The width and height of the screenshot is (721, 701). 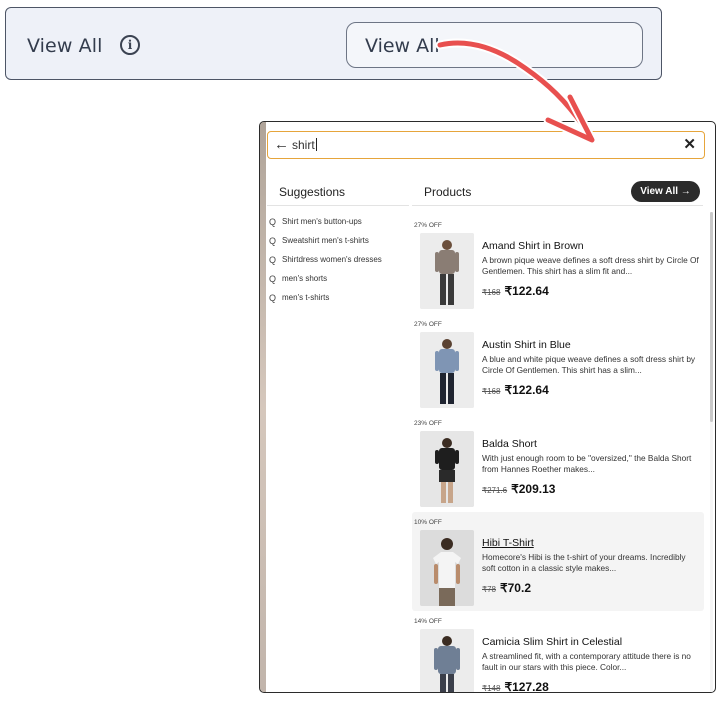 What do you see at coordinates (495, 490) in the screenshot?
I see `original-price: ₹271.6` at bounding box center [495, 490].